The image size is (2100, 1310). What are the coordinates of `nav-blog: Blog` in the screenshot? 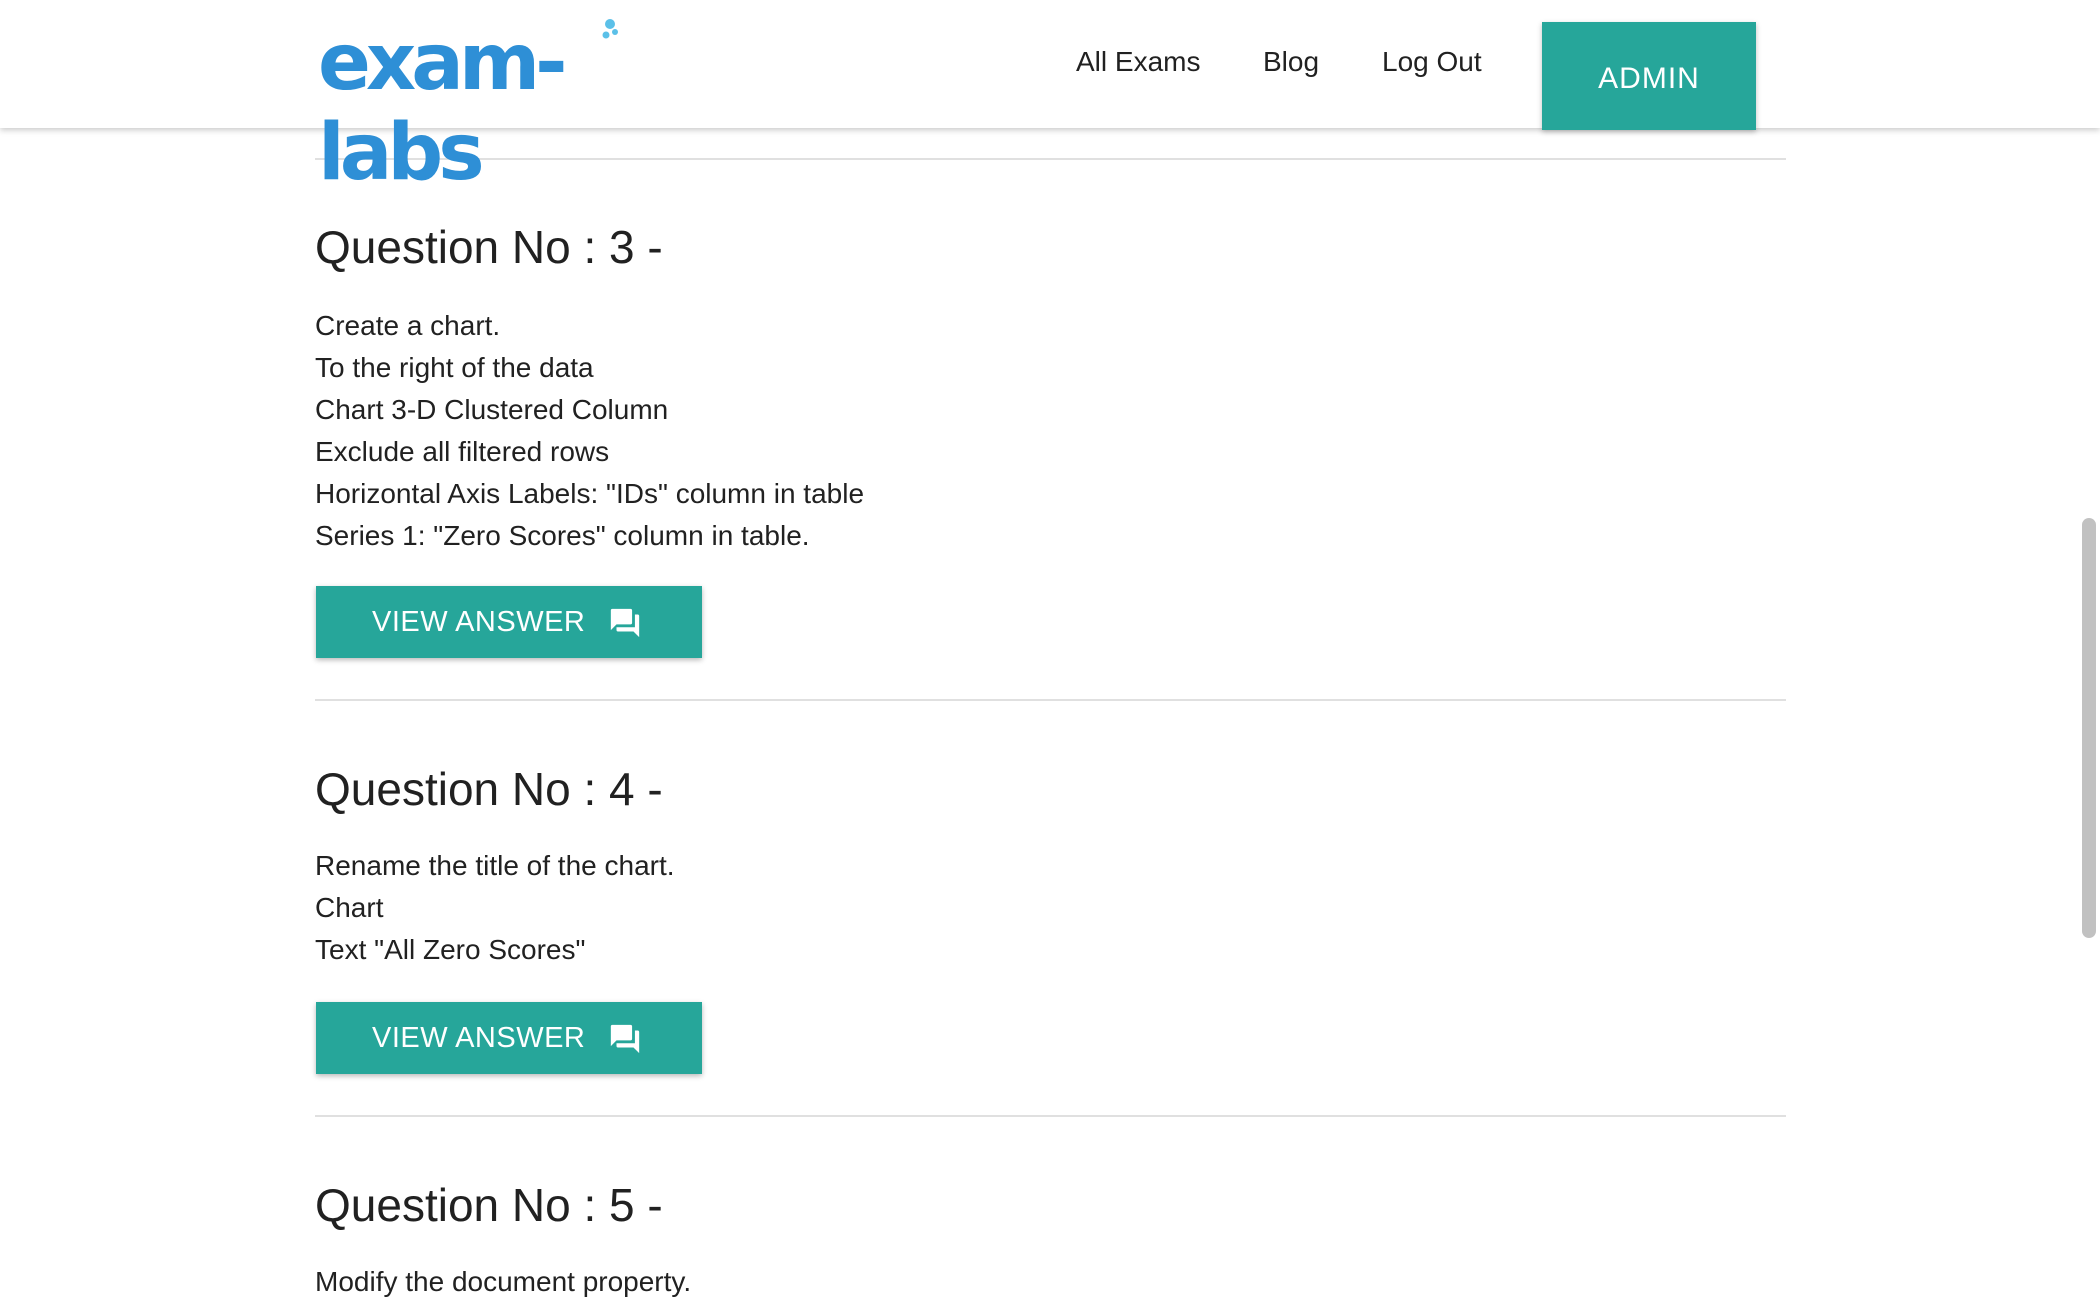 It's located at (1291, 64).